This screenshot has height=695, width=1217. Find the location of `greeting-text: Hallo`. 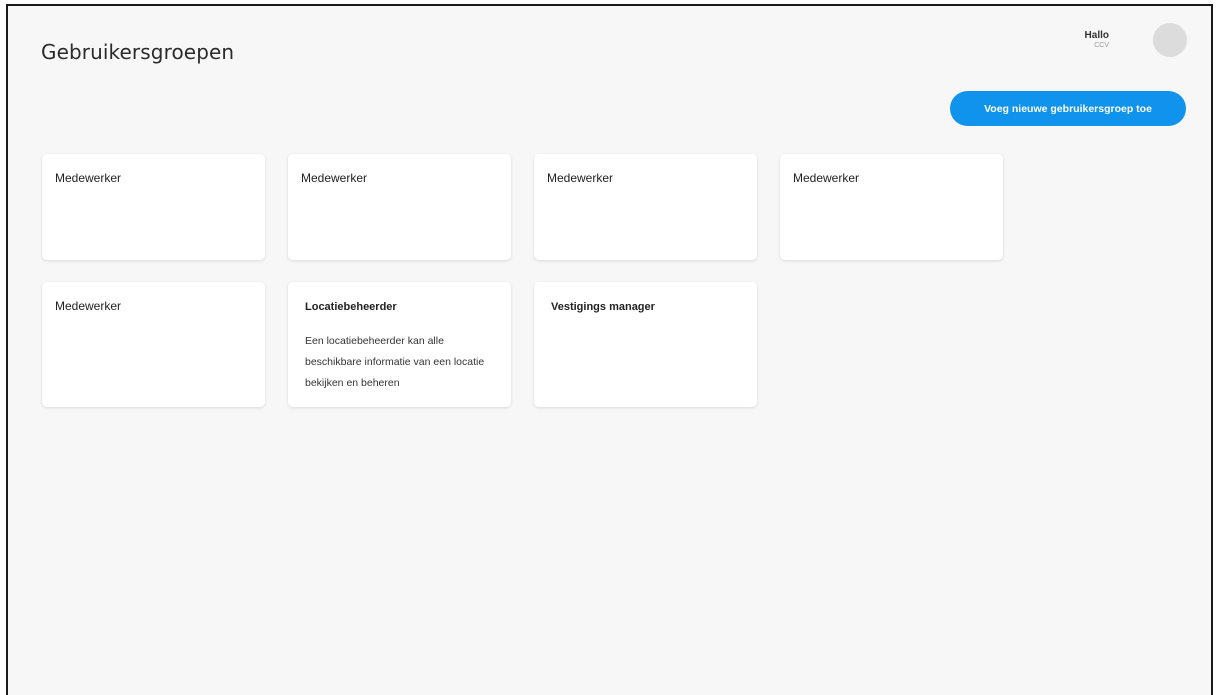

greeting-text: Hallo is located at coordinates (1096, 35).